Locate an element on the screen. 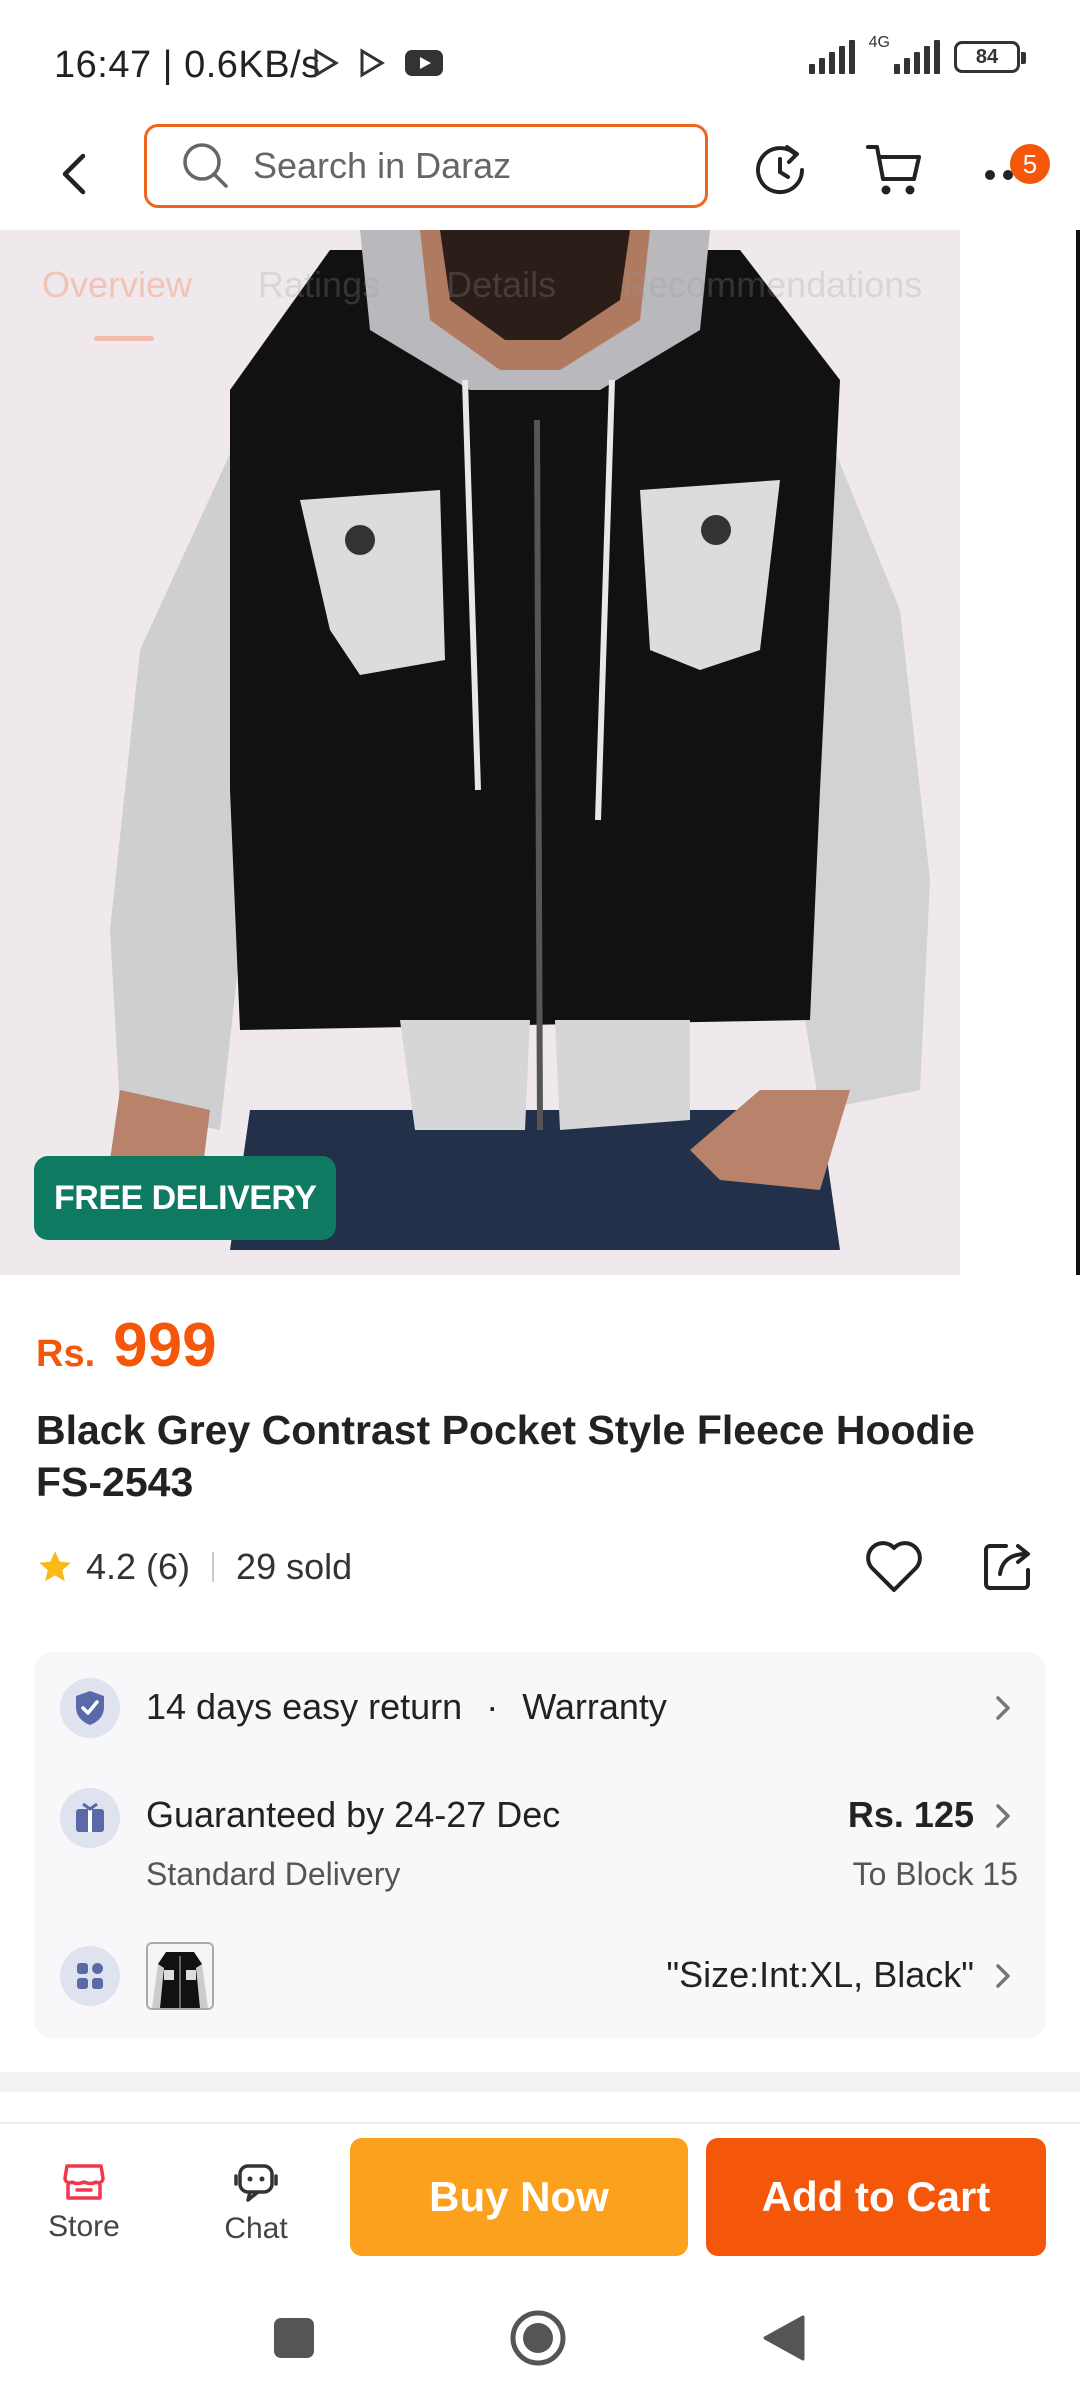 The width and height of the screenshot is (1080, 2400). search-input: Search in Daraz is located at coordinates (426, 166).